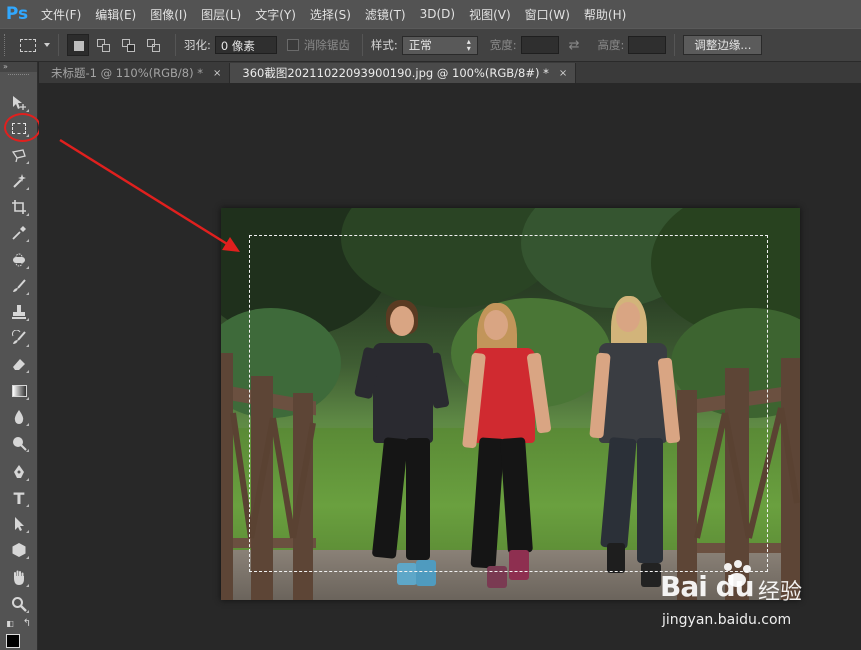 The width and height of the screenshot is (861, 650). I want to click on subtract-from-selection-button, so click(128, 45).